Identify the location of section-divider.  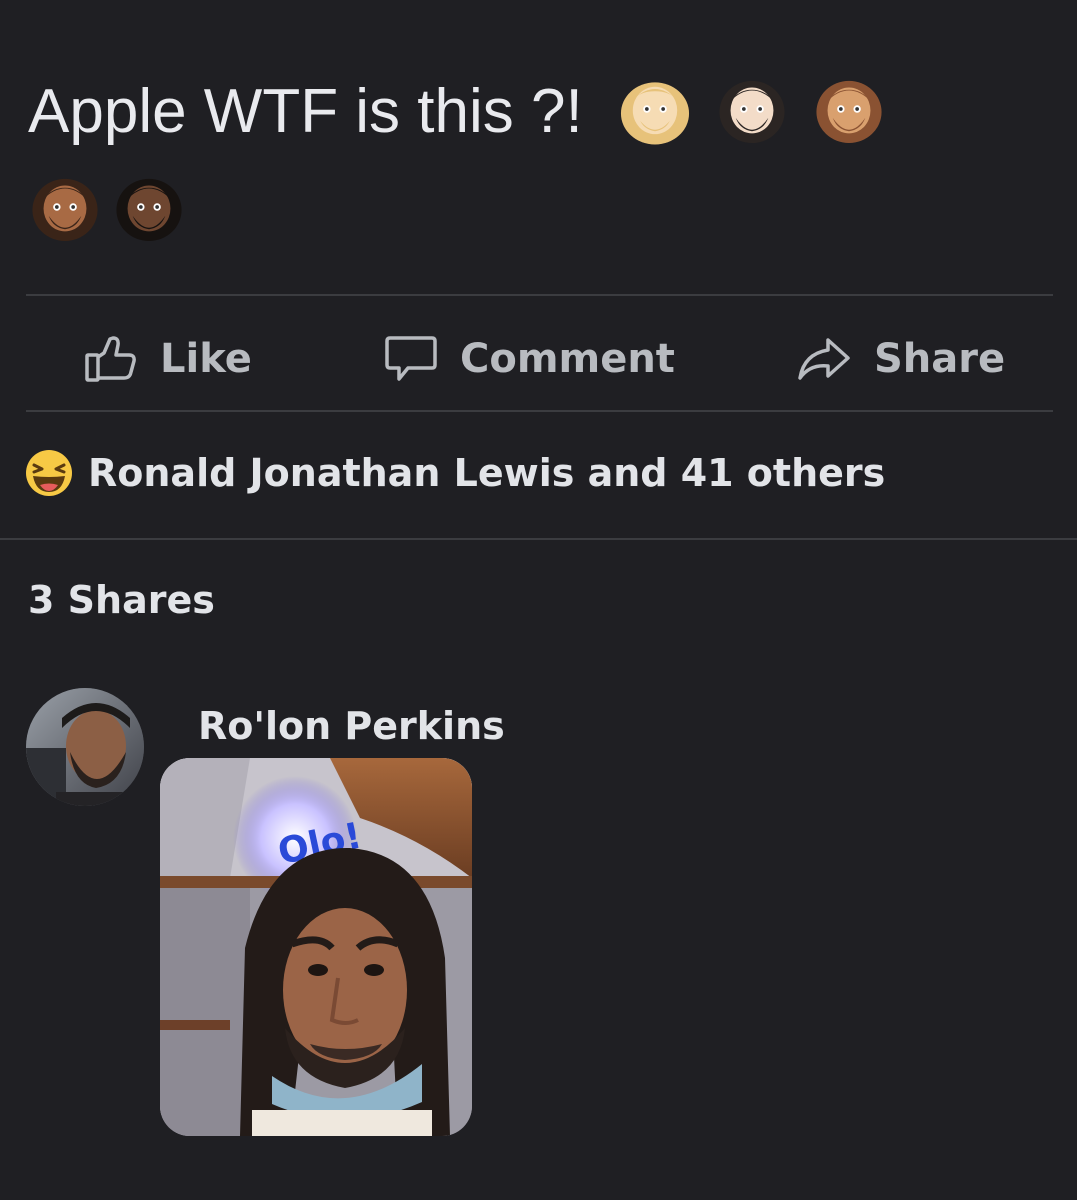
(538, 539).